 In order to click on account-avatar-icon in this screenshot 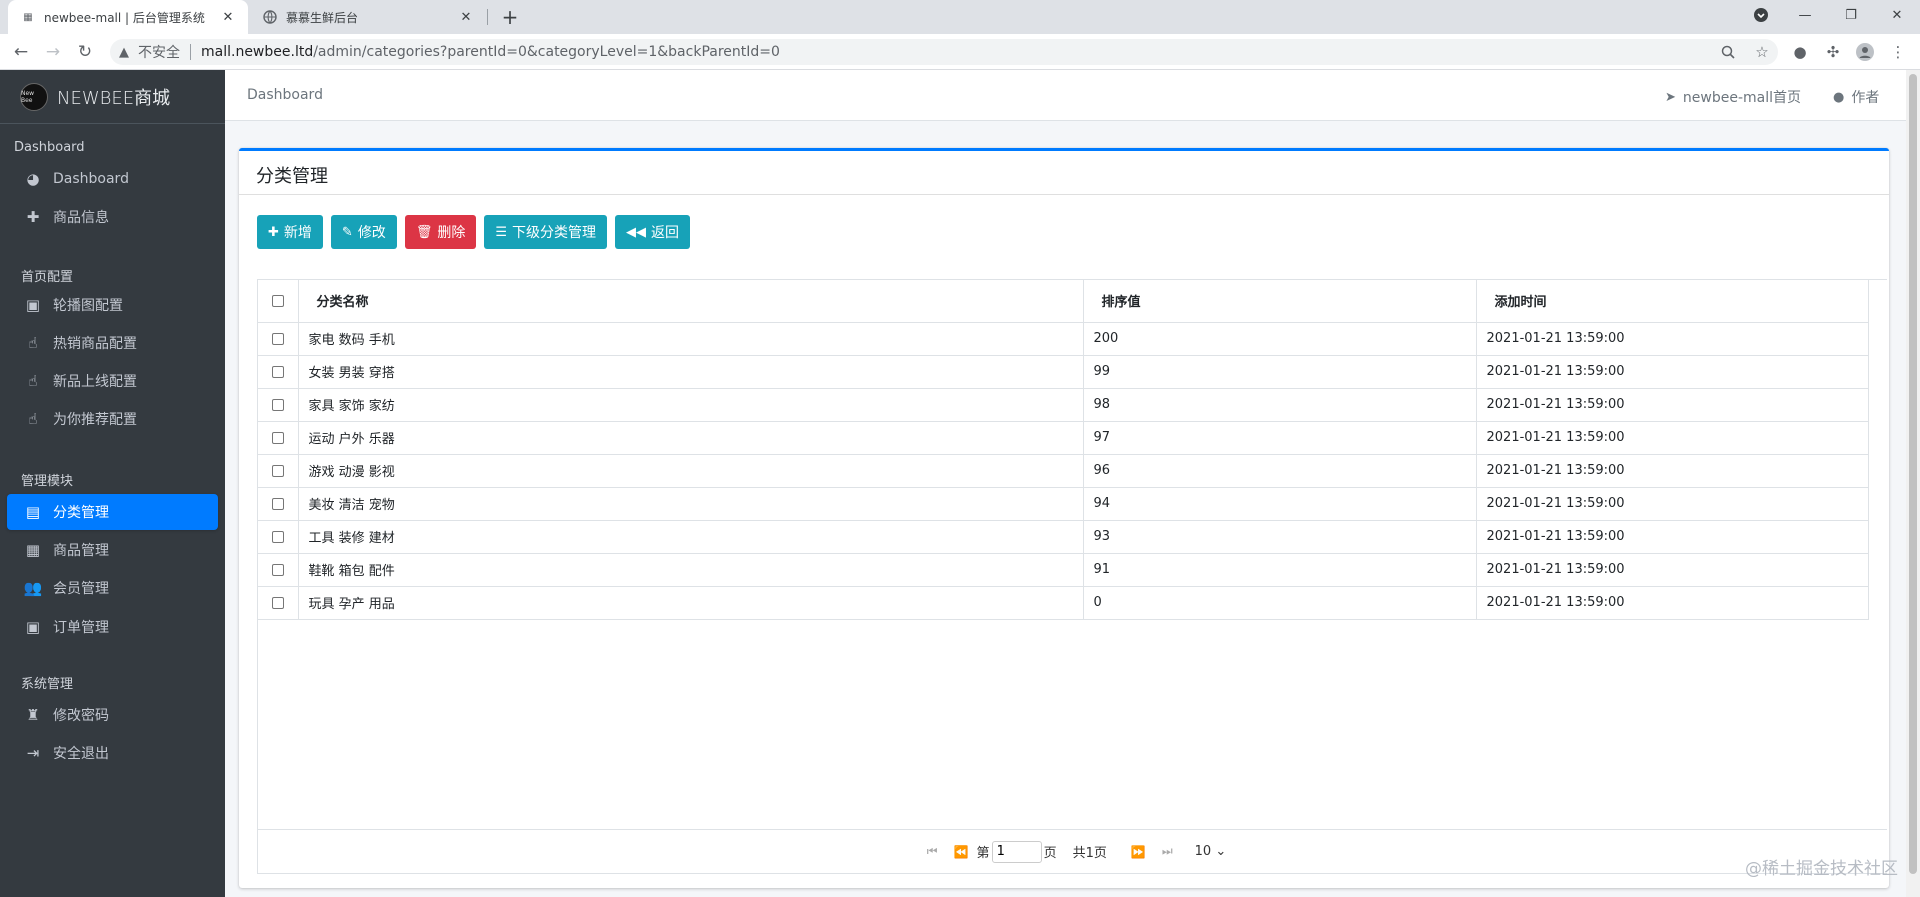, I will do `click(1865, 52)`.